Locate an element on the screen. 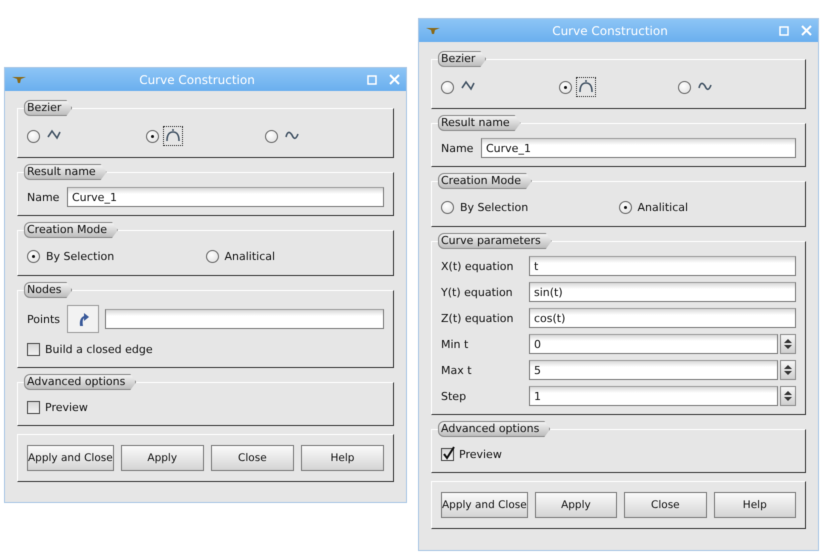 This screenshot has width=820, height=552. field-label: Y(t) equation is located at coordinates (477, 292).